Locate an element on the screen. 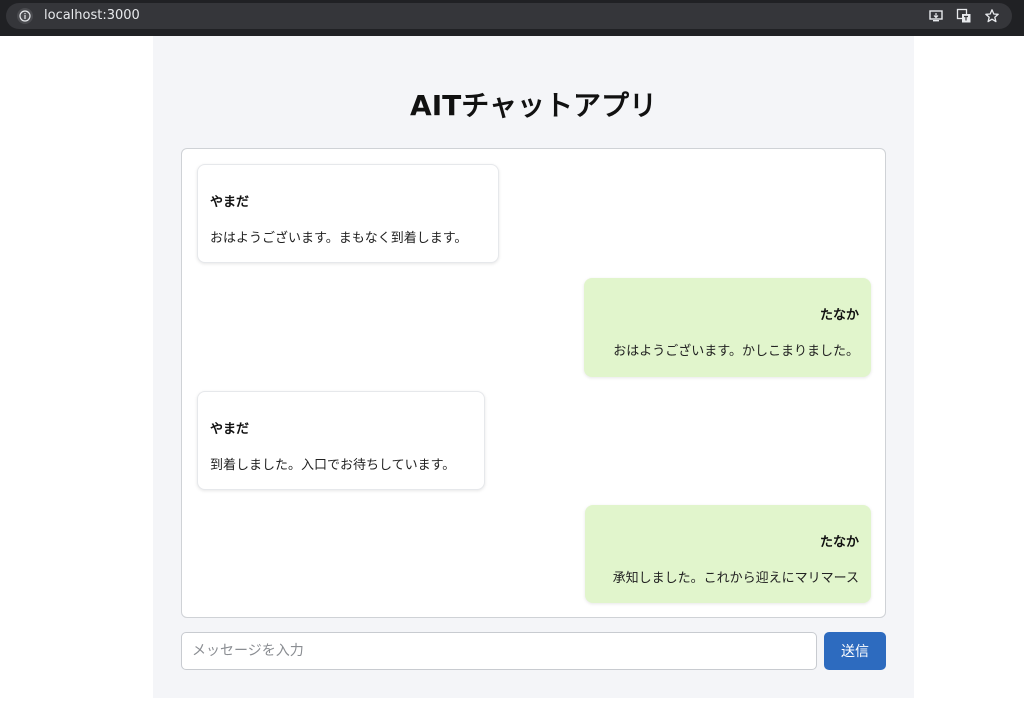  message-bubble: たなか 承知しました。これから迎えにマリマース is located at coordinates (728, 554).